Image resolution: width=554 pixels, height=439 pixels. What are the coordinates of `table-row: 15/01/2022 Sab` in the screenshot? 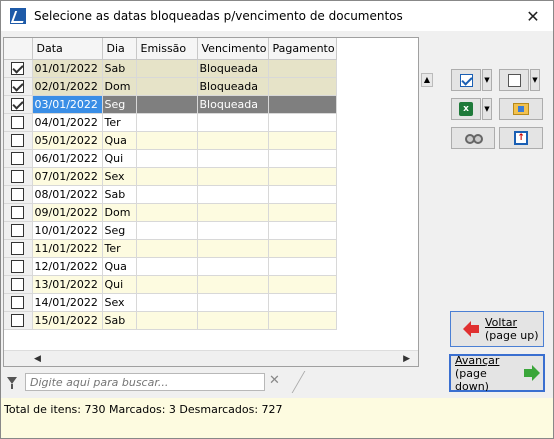 It's located at (170, 320).